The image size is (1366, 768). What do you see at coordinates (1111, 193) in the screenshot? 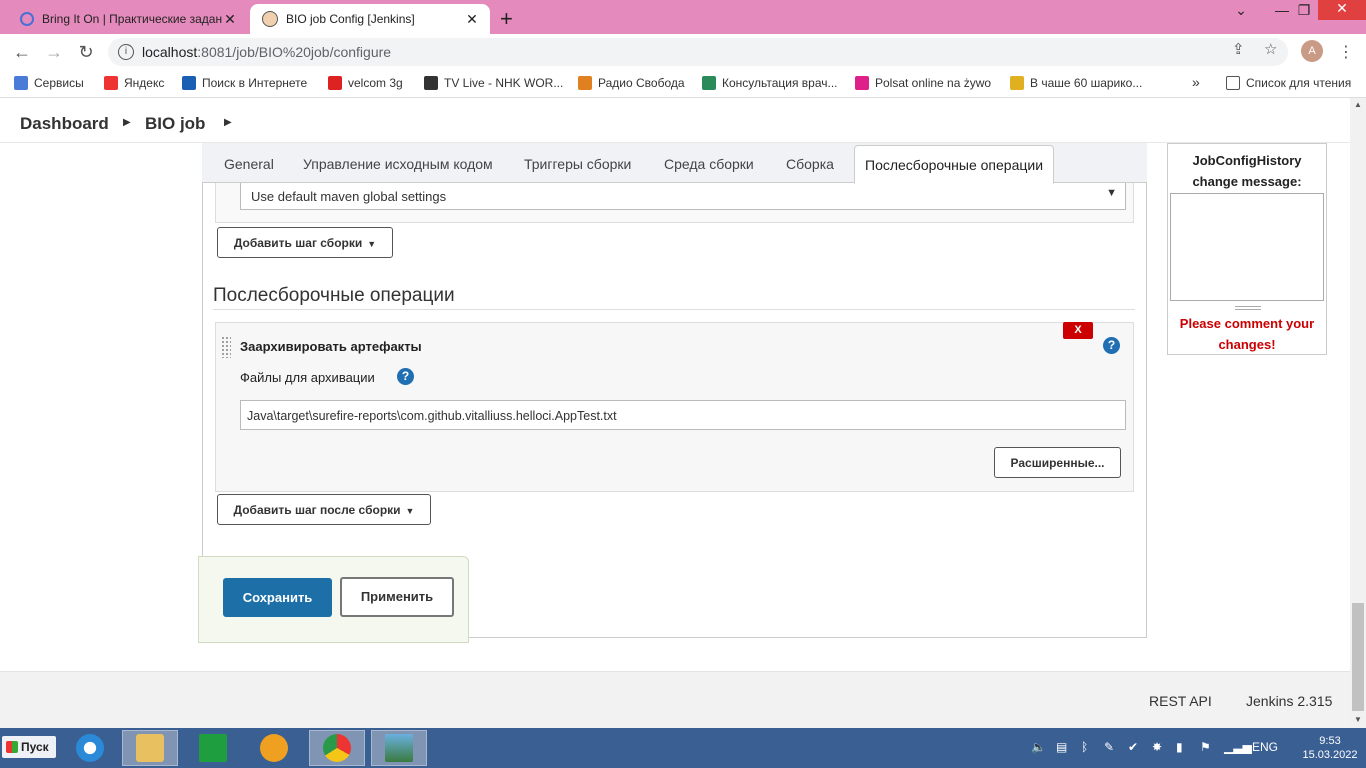
I see `chevron-down-icon: ▼` at bounding box center [1111, 193].